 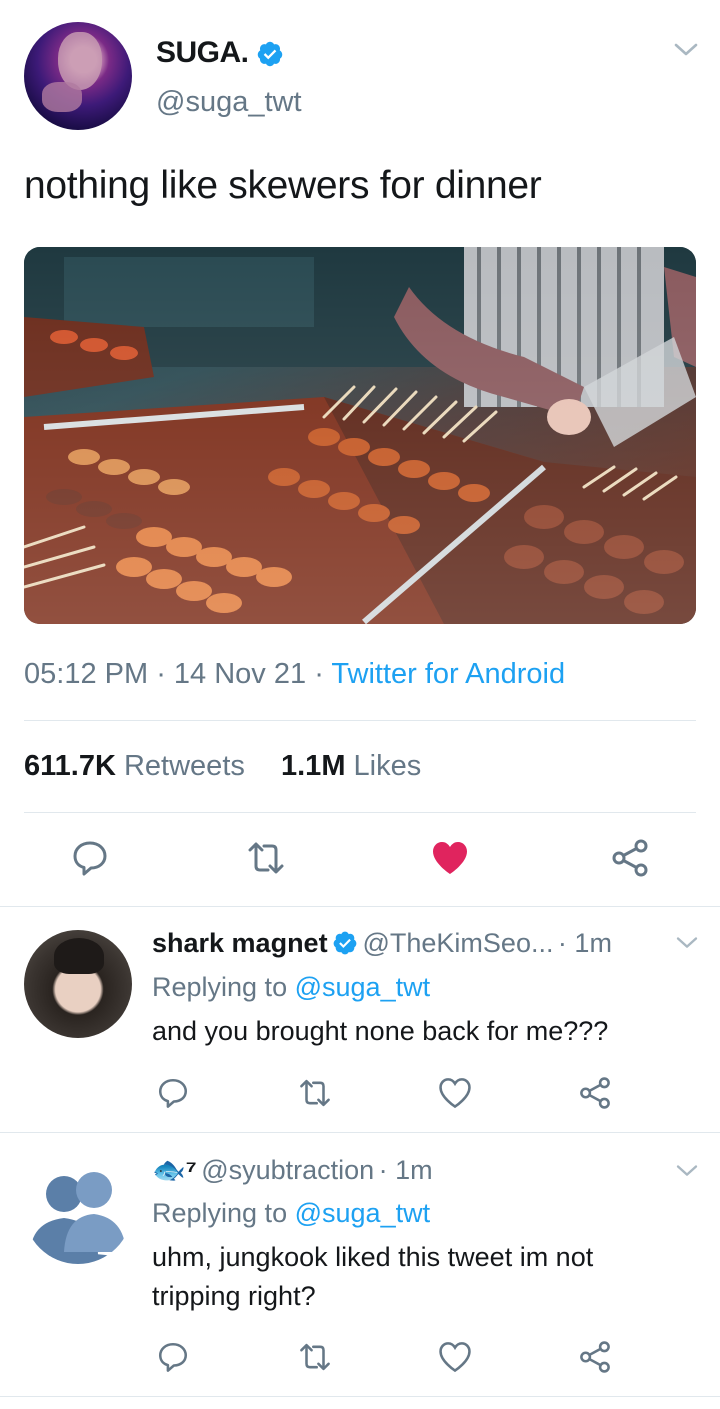 I want to click on two-people-avatar-icon, so click(x=78, y=1218).